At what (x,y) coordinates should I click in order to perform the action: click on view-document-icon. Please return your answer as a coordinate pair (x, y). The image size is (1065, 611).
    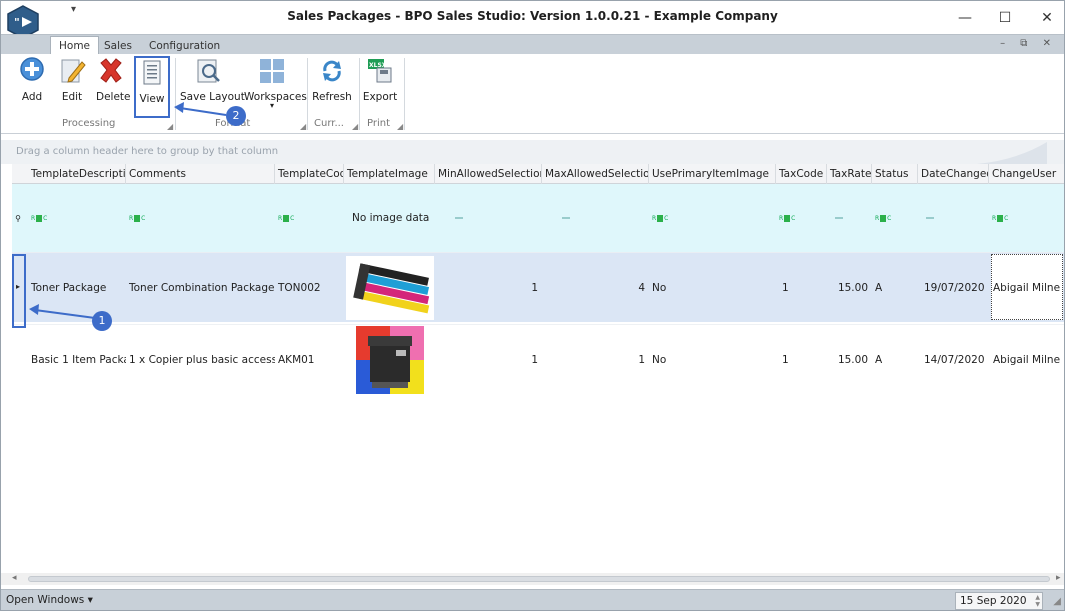
    Looking at the image, I should click on (152, 72).